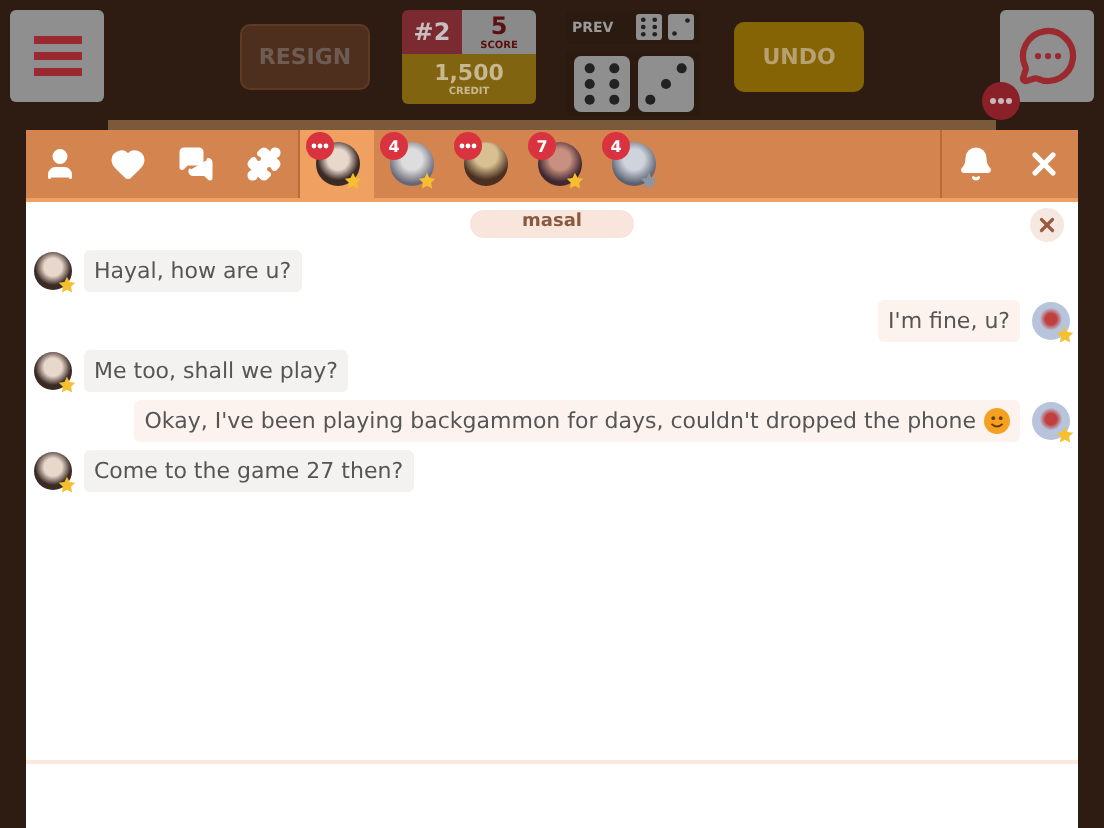  What do you see at coordinates (193, 271) in the screenshot?
I see `message-text: Hayal, how are u?` at bounding box center [193, 271].